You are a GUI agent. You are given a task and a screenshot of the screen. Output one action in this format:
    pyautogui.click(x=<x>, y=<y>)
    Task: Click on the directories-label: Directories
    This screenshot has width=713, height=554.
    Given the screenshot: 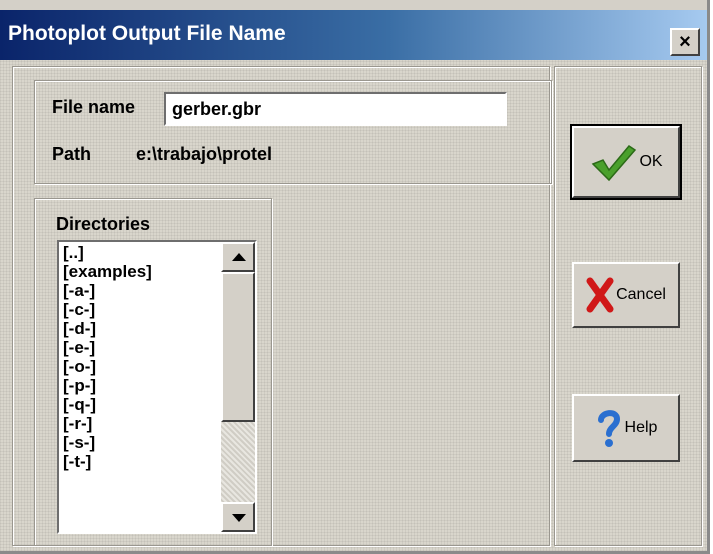 What is the action you would take?
    pyautogui.click(x=103, y=224)
    